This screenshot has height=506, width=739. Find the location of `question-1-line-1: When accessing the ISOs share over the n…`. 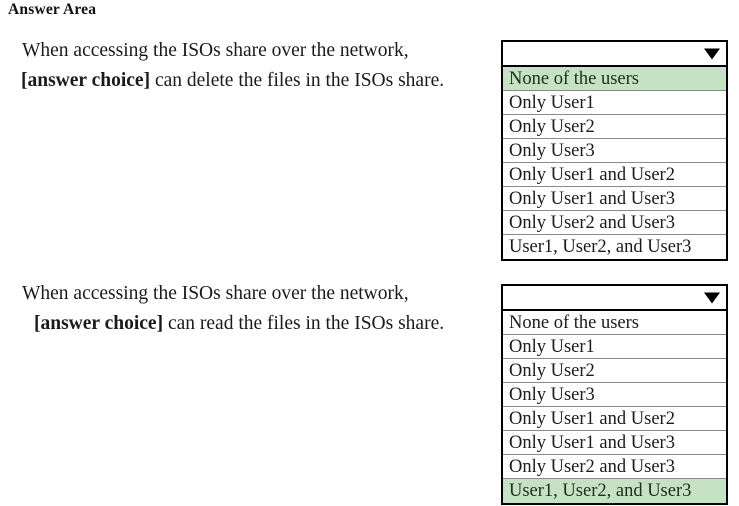

question-1-line-1: When accessing the ISOs share over the n… is located at coordinates (215, 50).